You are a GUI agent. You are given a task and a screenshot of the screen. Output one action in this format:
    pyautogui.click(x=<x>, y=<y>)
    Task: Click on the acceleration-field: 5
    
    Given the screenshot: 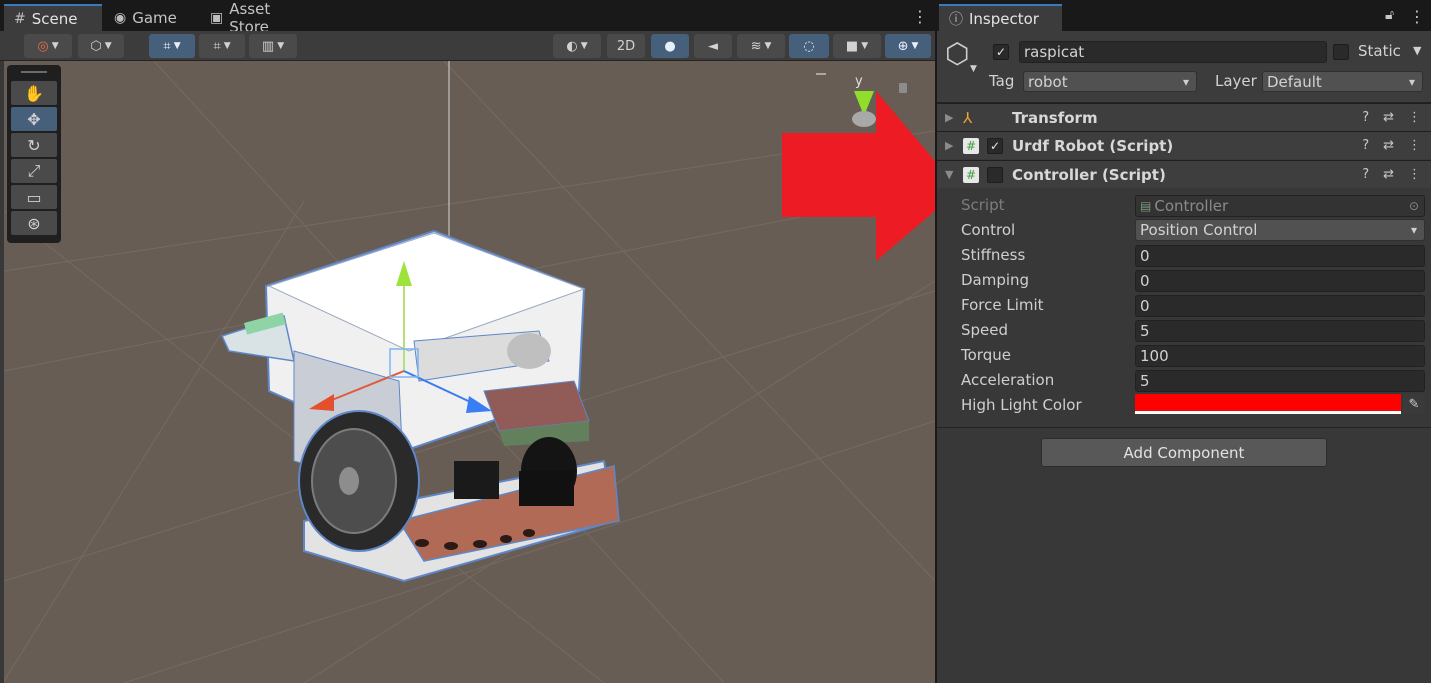 What is the action you would take?
    pyautogui.click(x=1280, y=381)
    